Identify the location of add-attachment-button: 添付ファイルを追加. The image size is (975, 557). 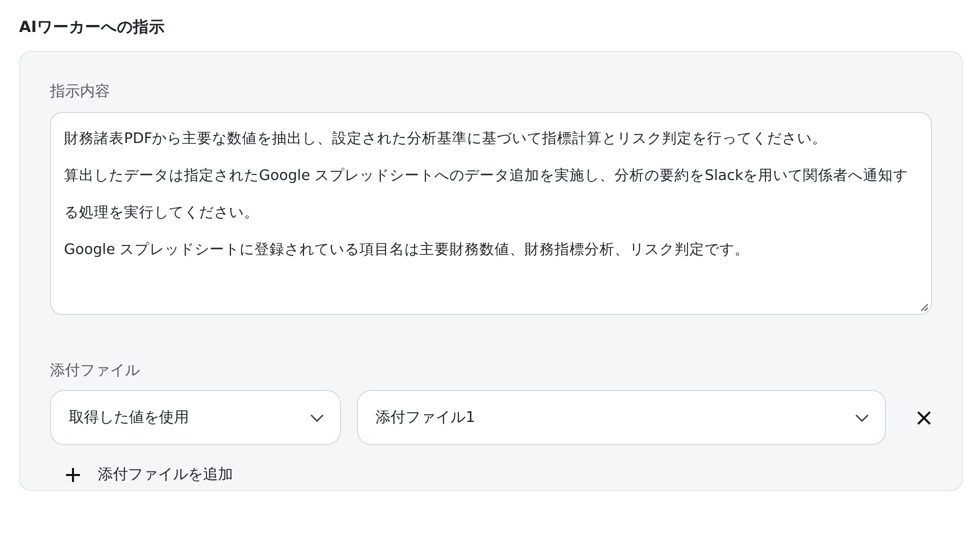
(141, 474).